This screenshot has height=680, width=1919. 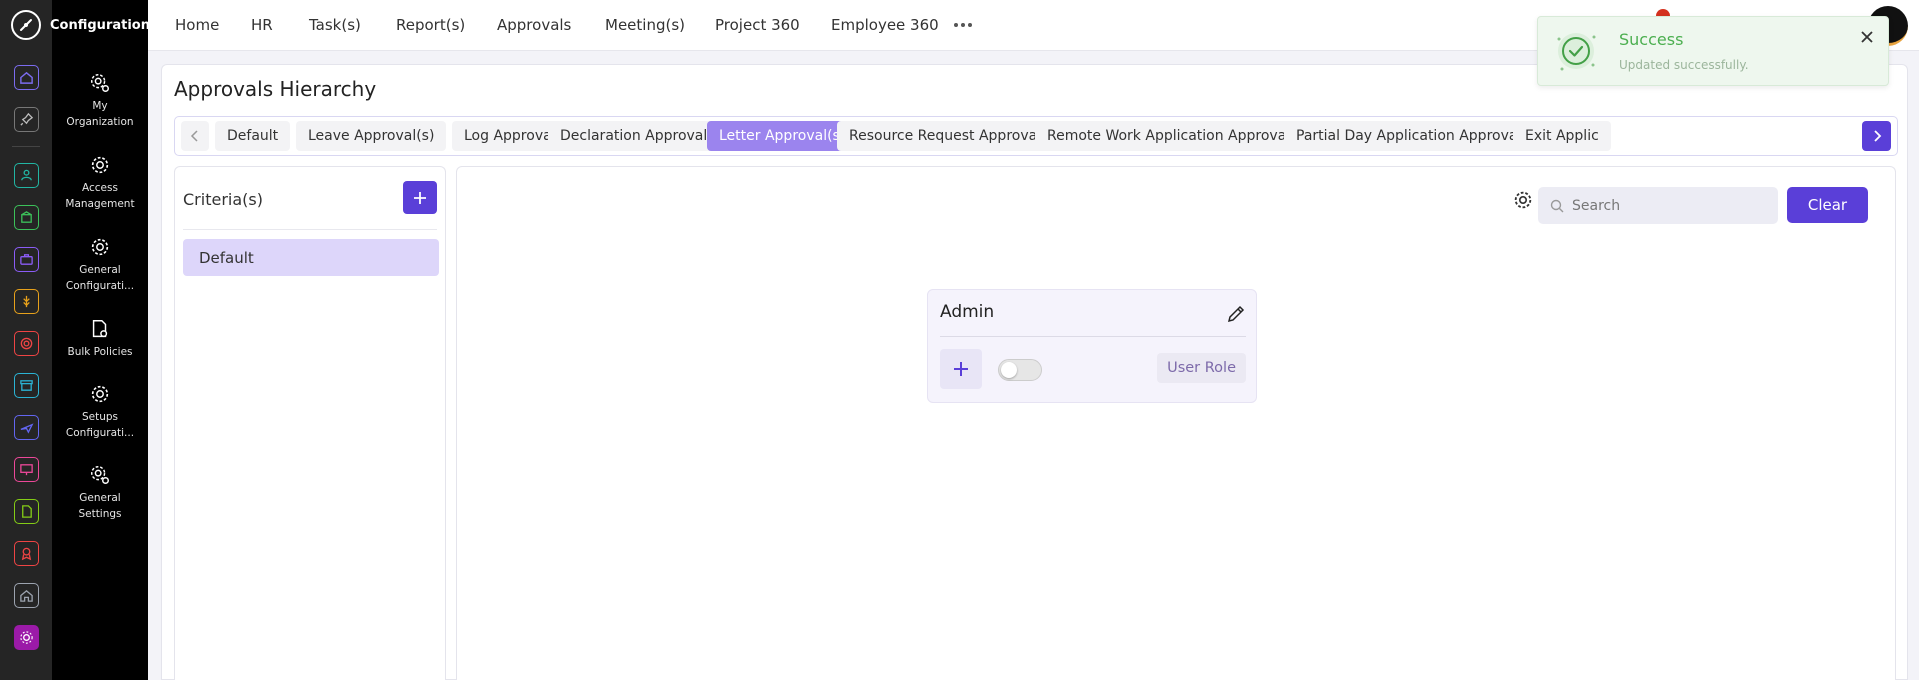 I want to click on sidebar-item-access-management: Access Management, so click(x=100, y=183).